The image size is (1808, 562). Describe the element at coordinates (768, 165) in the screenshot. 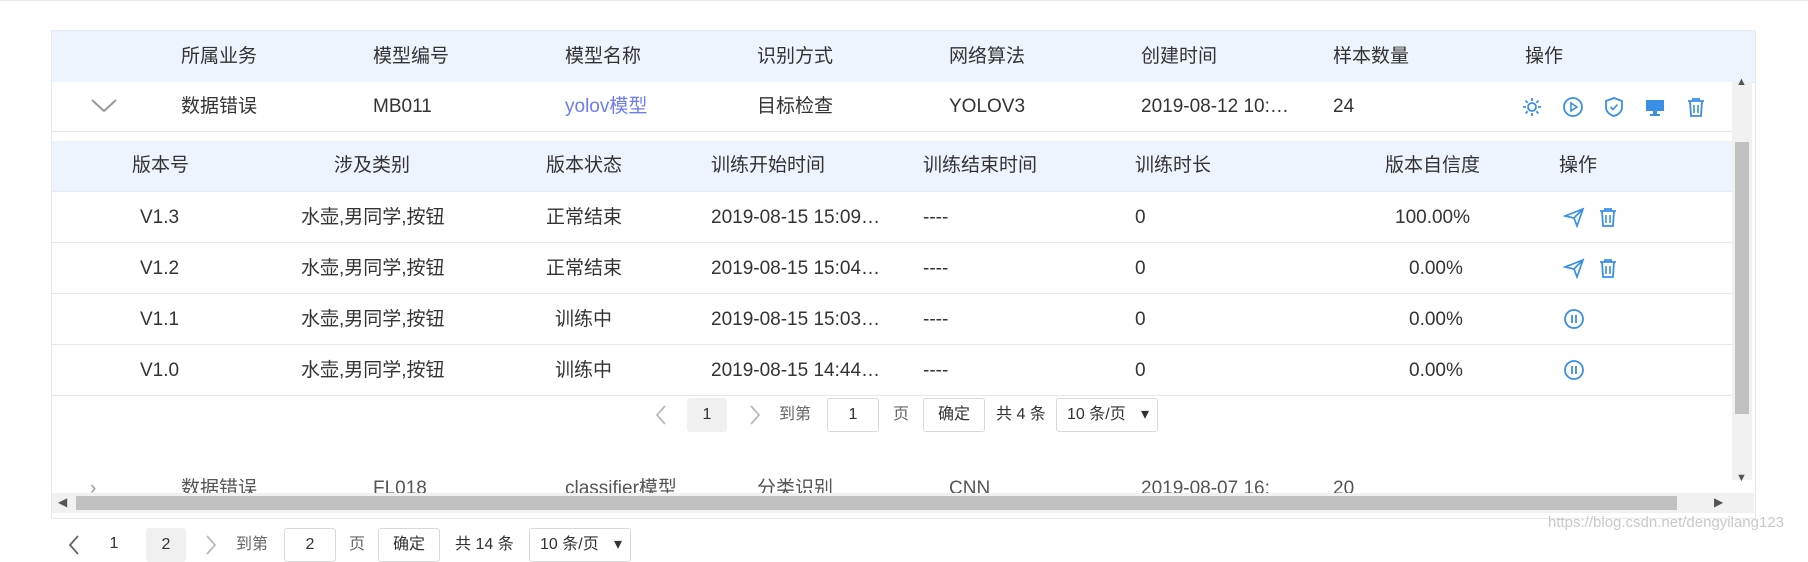

I see `sub-header-start: 训练开始时间` at that location.